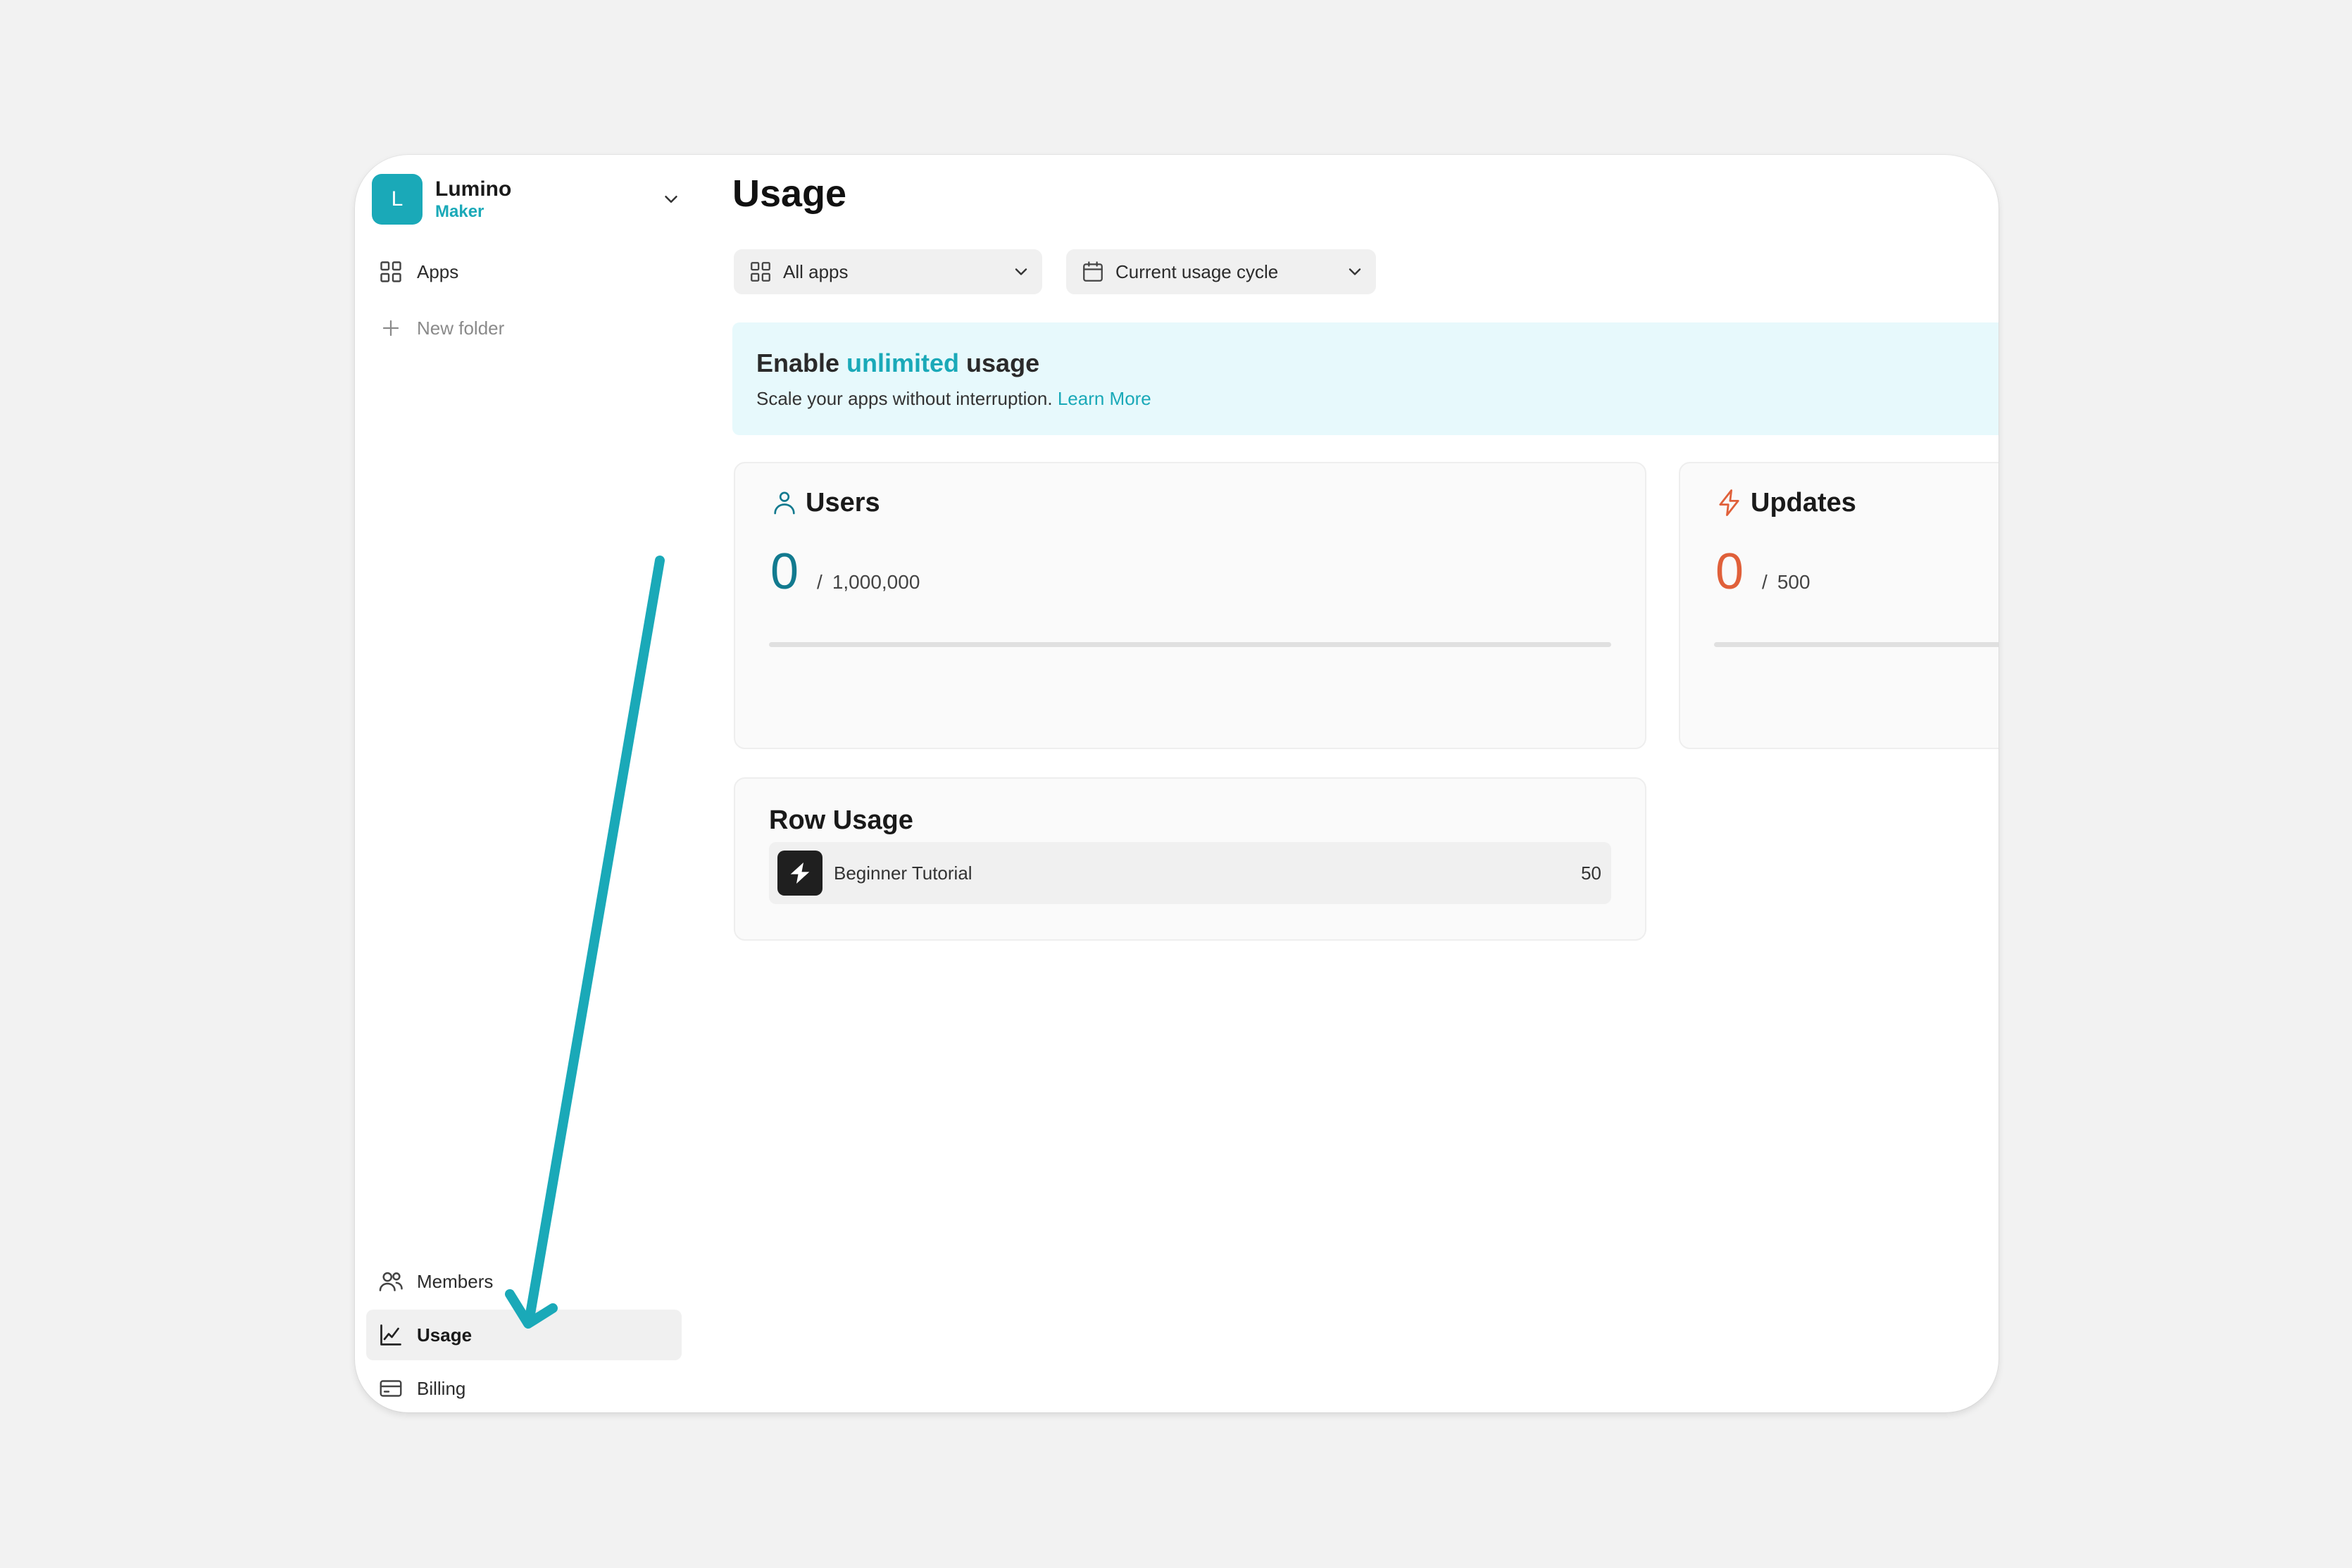 The height and width of the screenshot is (1568, 2352). I want to click on chart-line-icon, so click(390, 1335).